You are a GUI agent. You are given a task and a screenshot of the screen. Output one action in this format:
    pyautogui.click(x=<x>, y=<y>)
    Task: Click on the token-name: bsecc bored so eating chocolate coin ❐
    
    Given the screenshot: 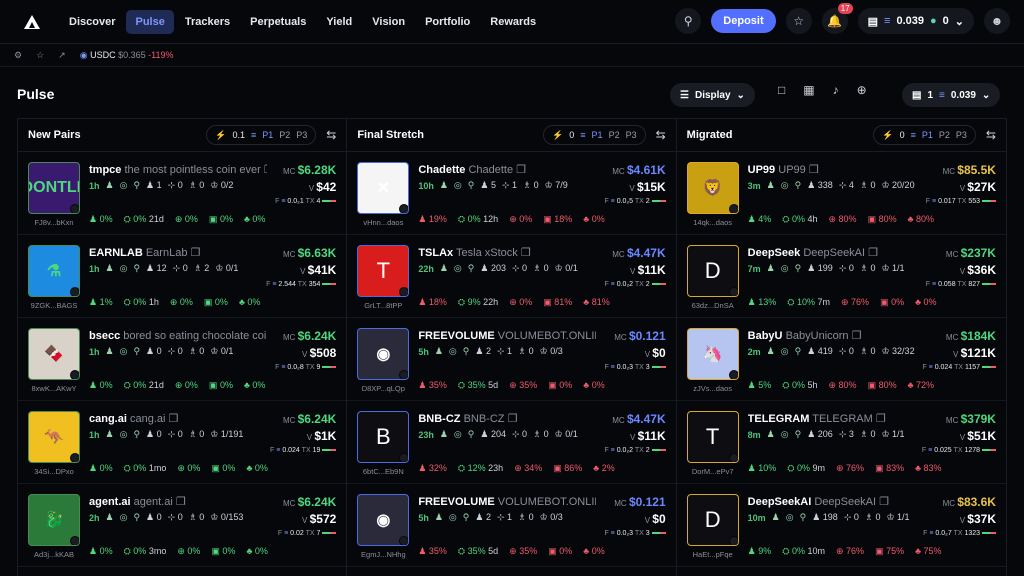 What is the action you would take?
    pyautogui.click(x=178, y=335)
    